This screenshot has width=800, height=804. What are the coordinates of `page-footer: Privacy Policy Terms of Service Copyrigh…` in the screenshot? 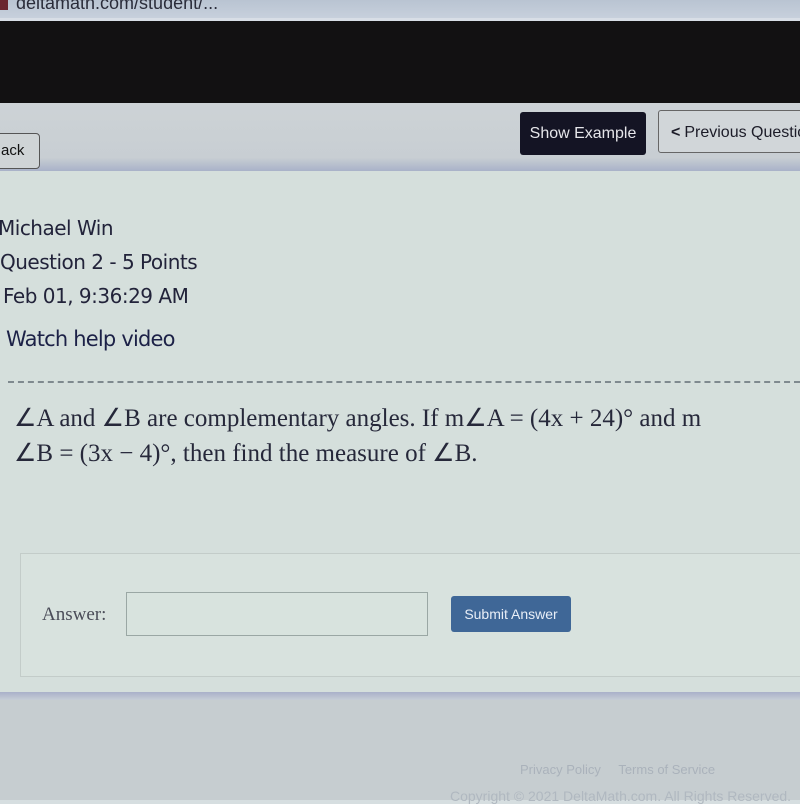 It's located at (400, 752).